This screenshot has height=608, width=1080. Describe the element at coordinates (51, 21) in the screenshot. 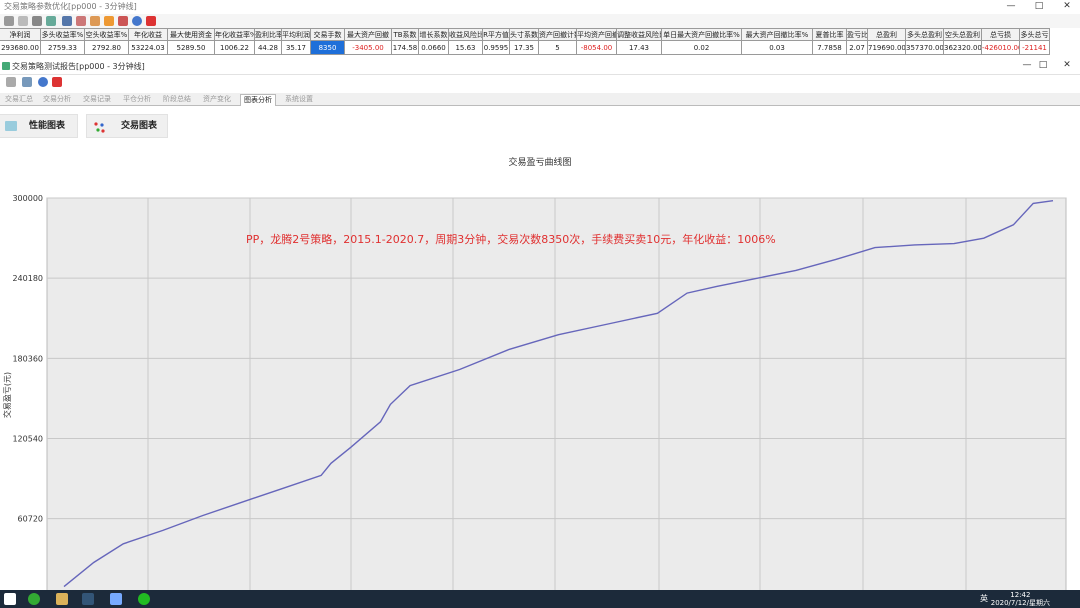

I see `refresh-icon` at that location.